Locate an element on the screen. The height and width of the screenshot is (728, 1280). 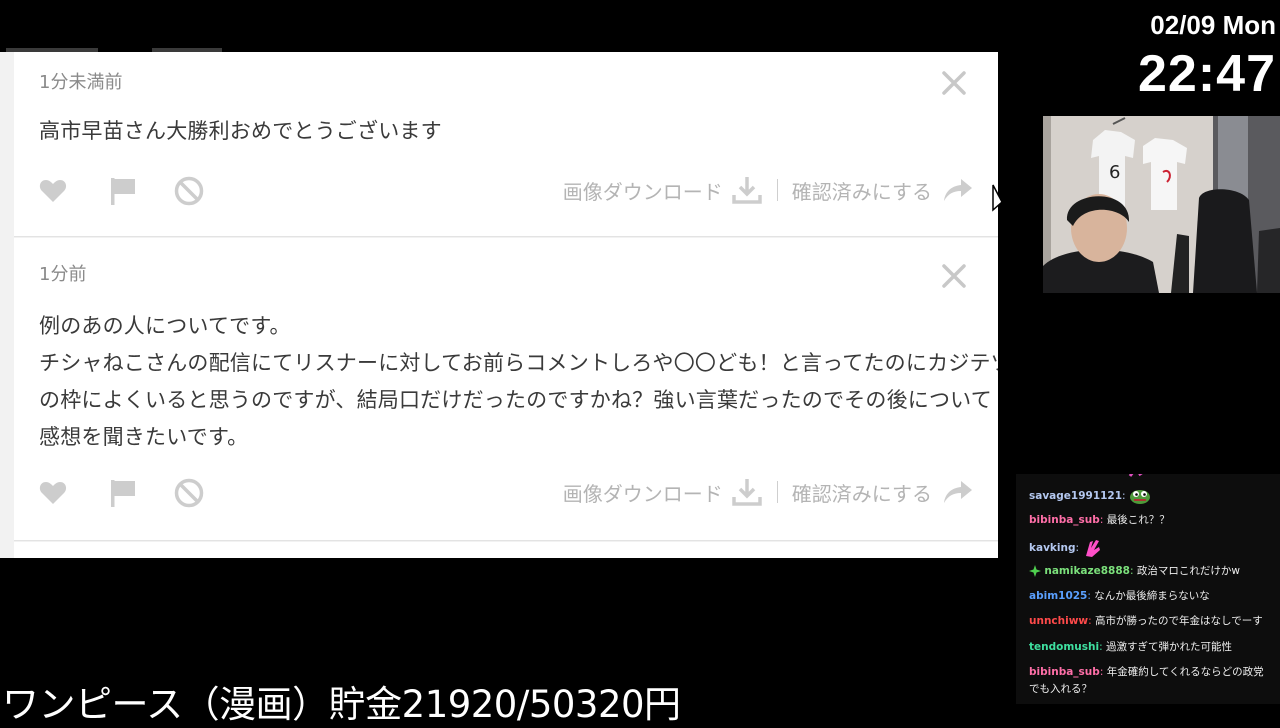
time-display: 22:47 is located at coordinates (1207, 74).